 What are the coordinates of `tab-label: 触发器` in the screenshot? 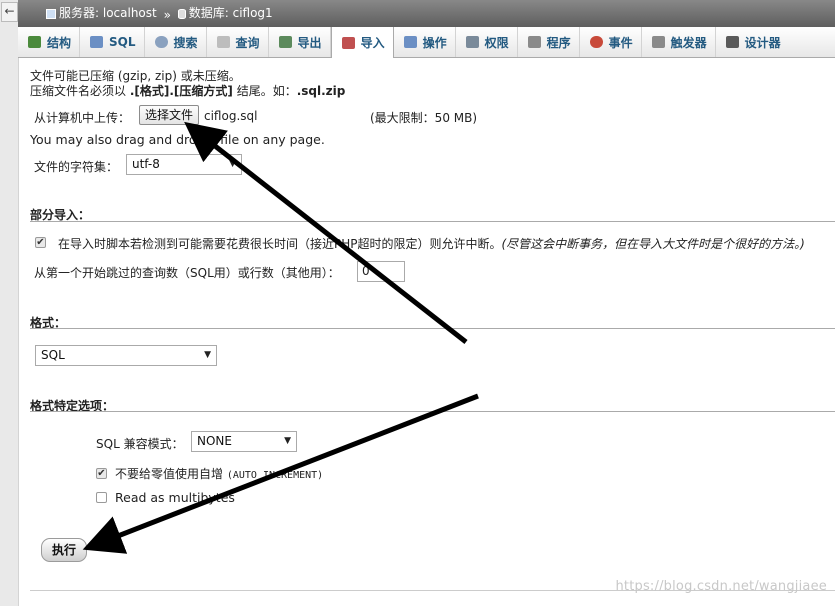 It's located at (688, 42).